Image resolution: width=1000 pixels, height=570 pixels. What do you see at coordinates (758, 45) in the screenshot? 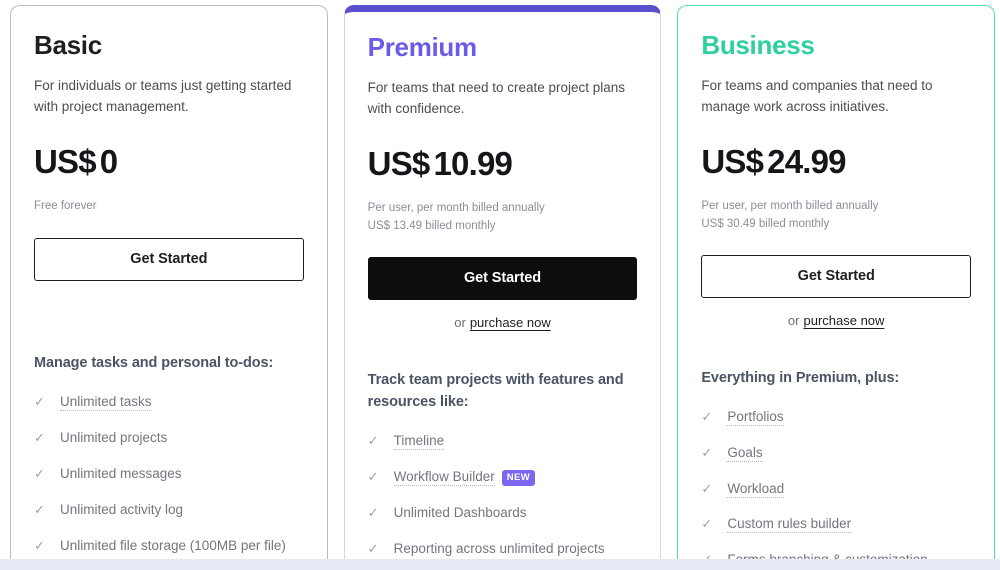
I see `plan-name: Business` at bounding box center [758, 45].